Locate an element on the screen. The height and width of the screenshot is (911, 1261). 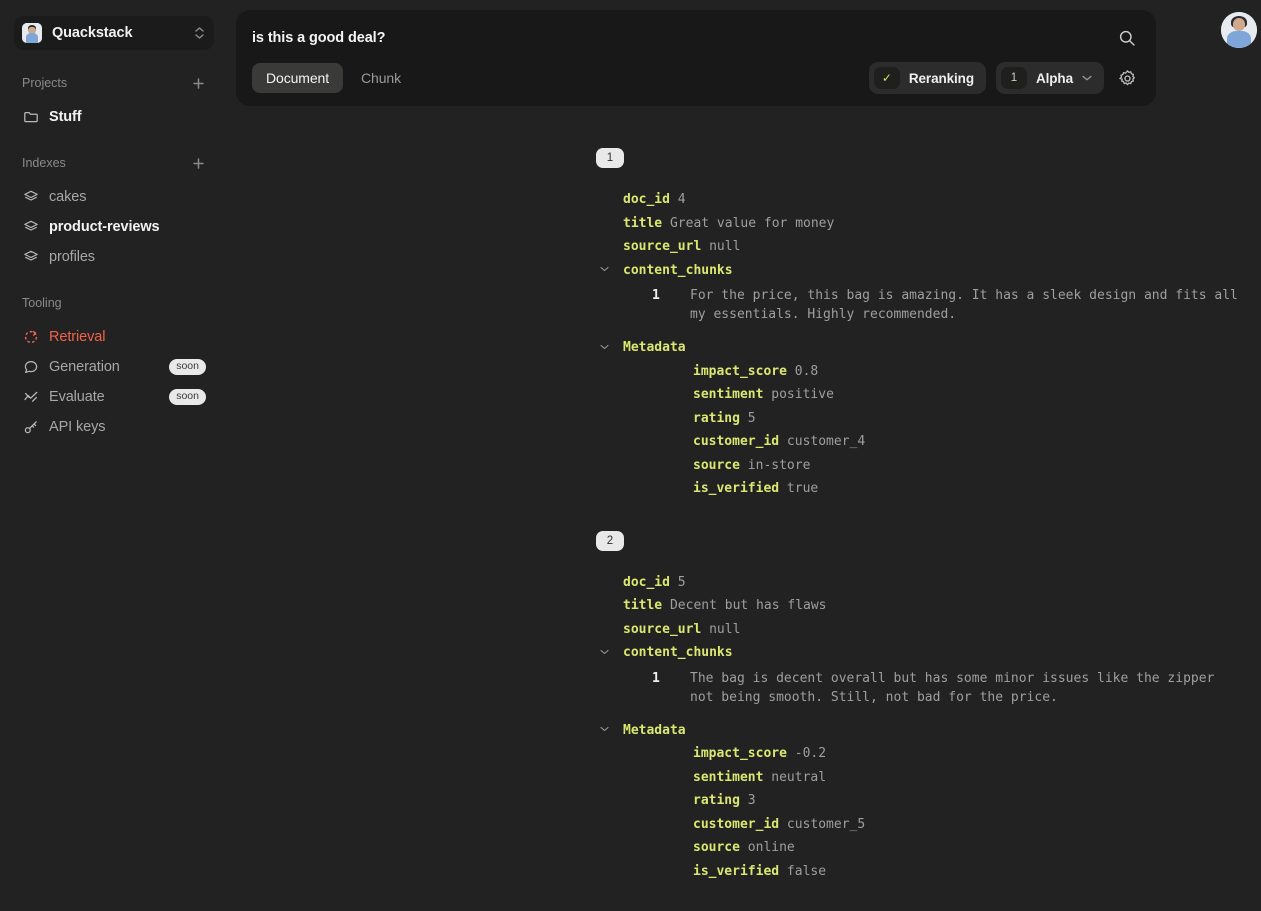
metadata-value: false is located at coordinates (806, 871).